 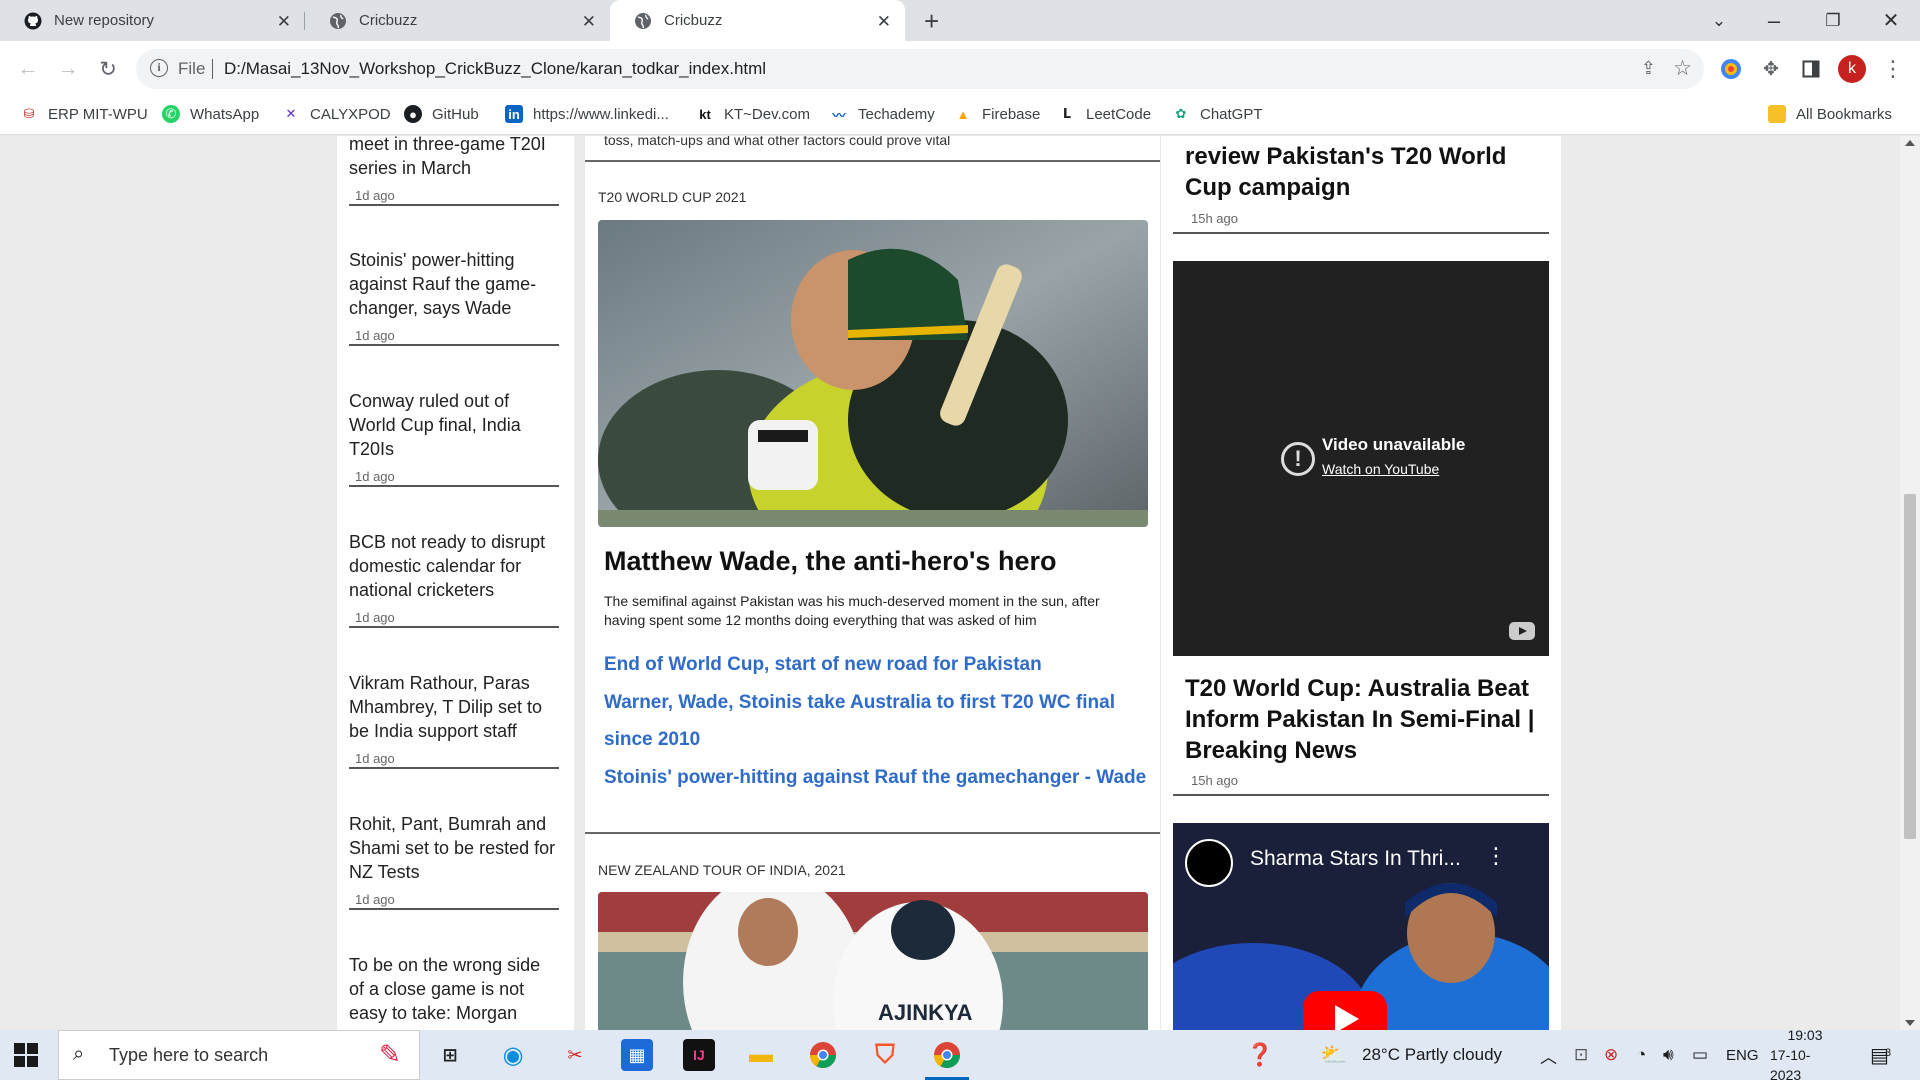 I want to click on forward-arrow-icon: →, so click(x=68, y=69).